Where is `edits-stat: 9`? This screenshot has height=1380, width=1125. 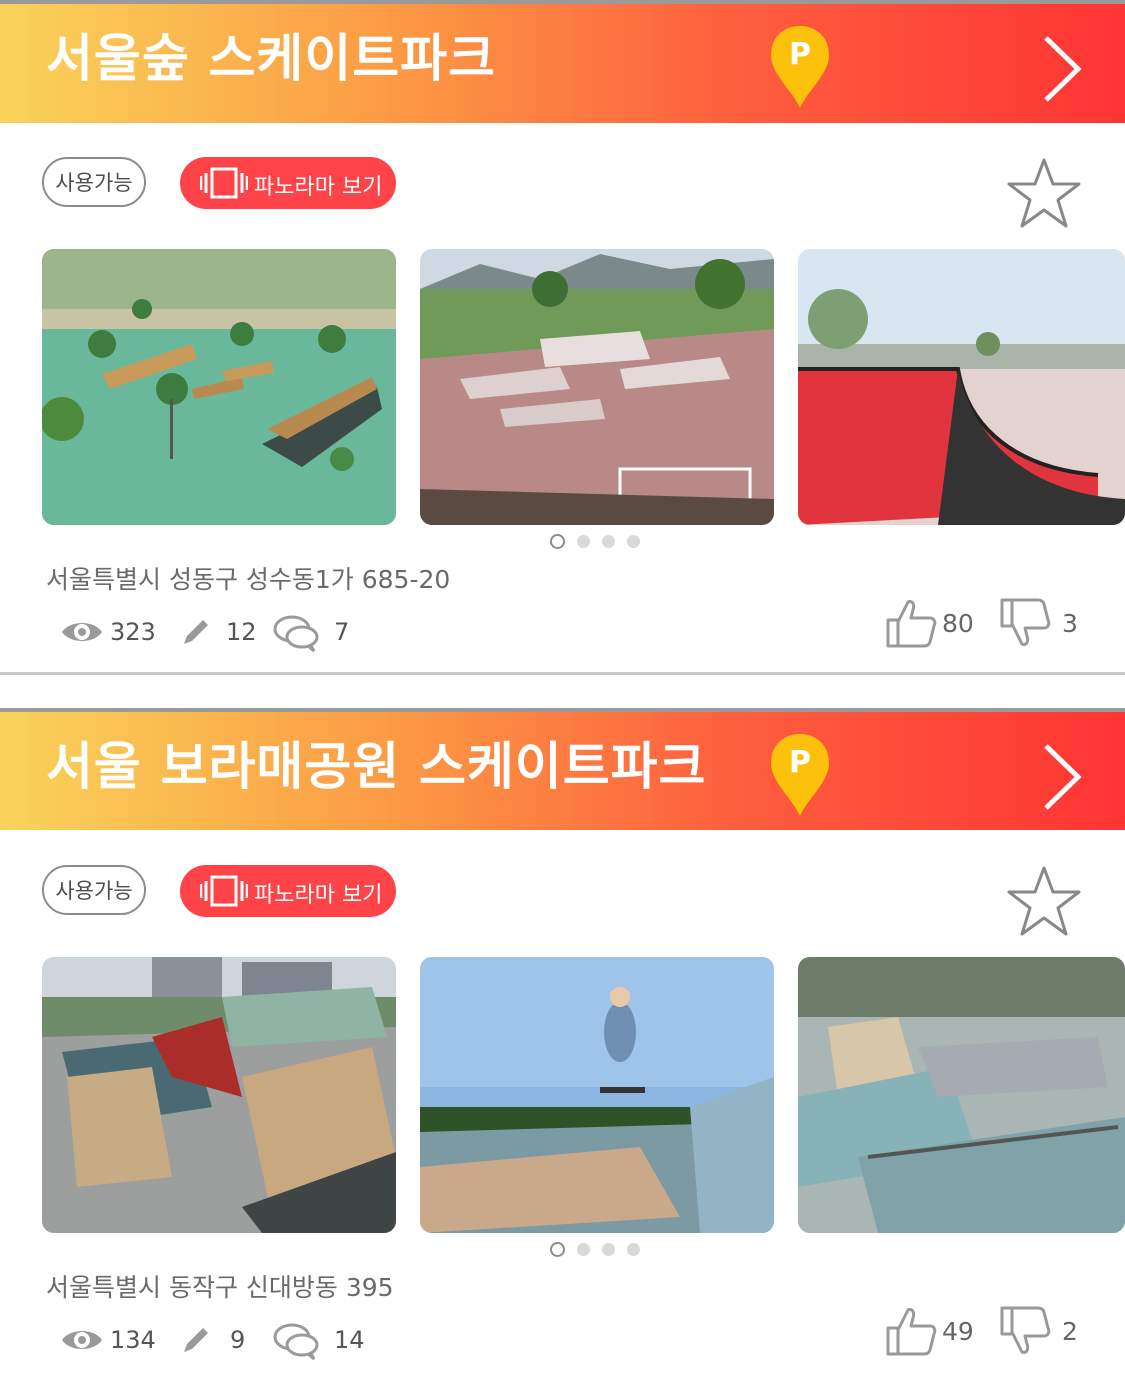
edits-stat: 9 is located at coordinates (212, 1340).